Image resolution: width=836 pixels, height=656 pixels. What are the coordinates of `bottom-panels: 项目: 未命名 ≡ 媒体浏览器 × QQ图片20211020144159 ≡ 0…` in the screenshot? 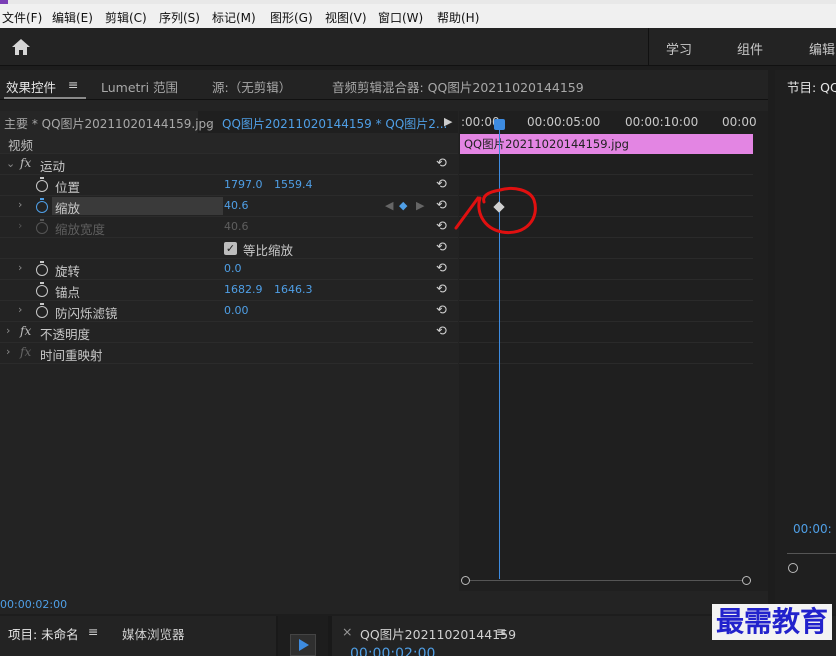 It's located at (418, 636).